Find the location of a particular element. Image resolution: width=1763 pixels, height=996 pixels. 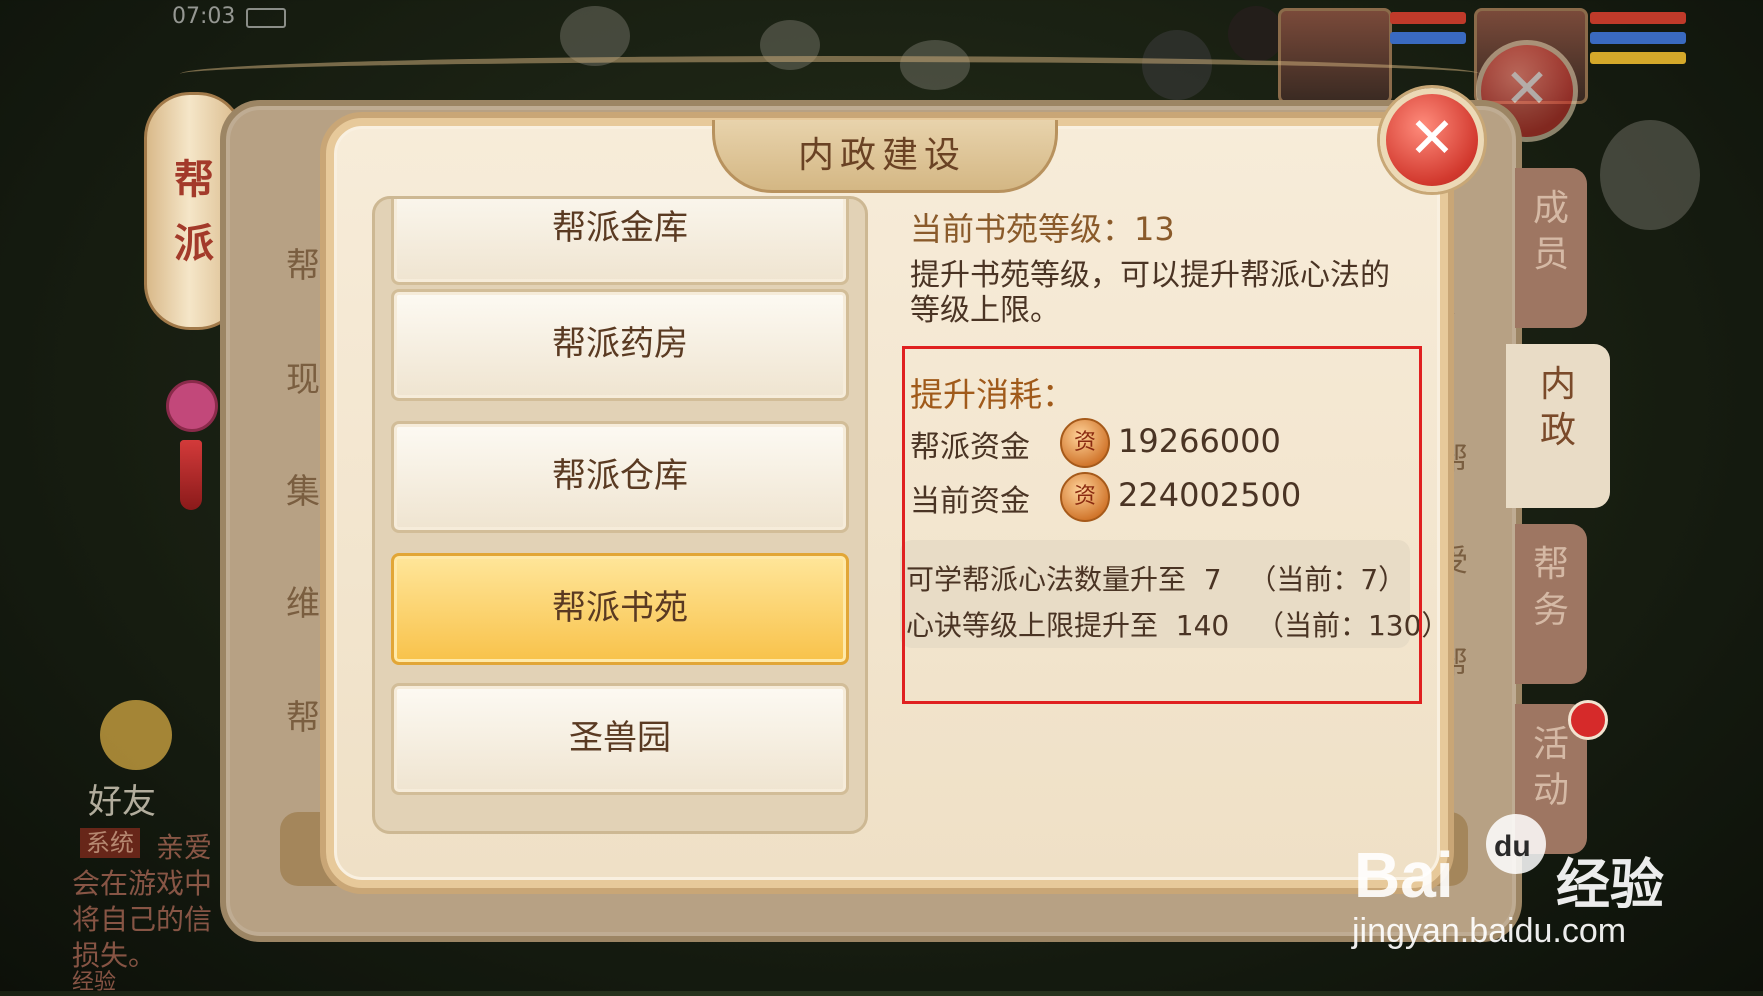

status-time: 07:03 is located at coordinates (204, 16).